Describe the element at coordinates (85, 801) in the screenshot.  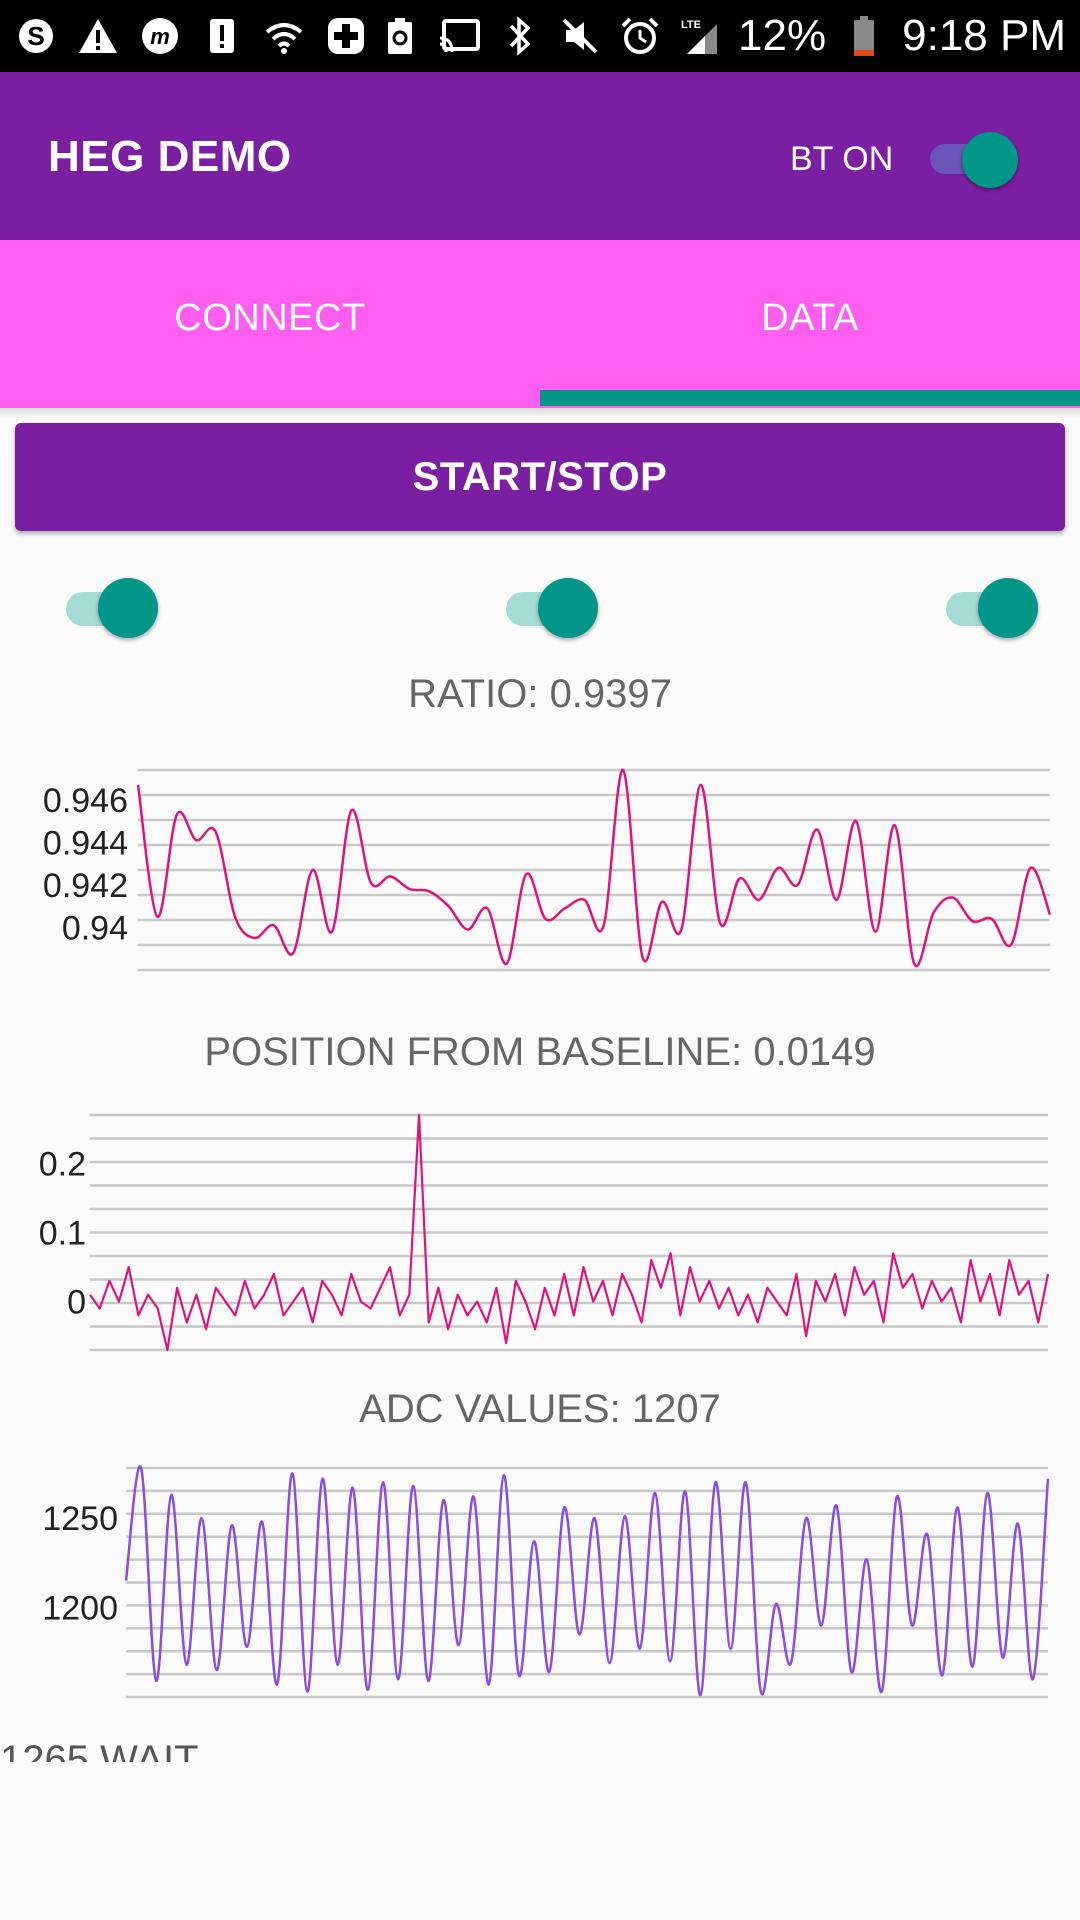
I see `y-tick-label: 0.946` at that location.